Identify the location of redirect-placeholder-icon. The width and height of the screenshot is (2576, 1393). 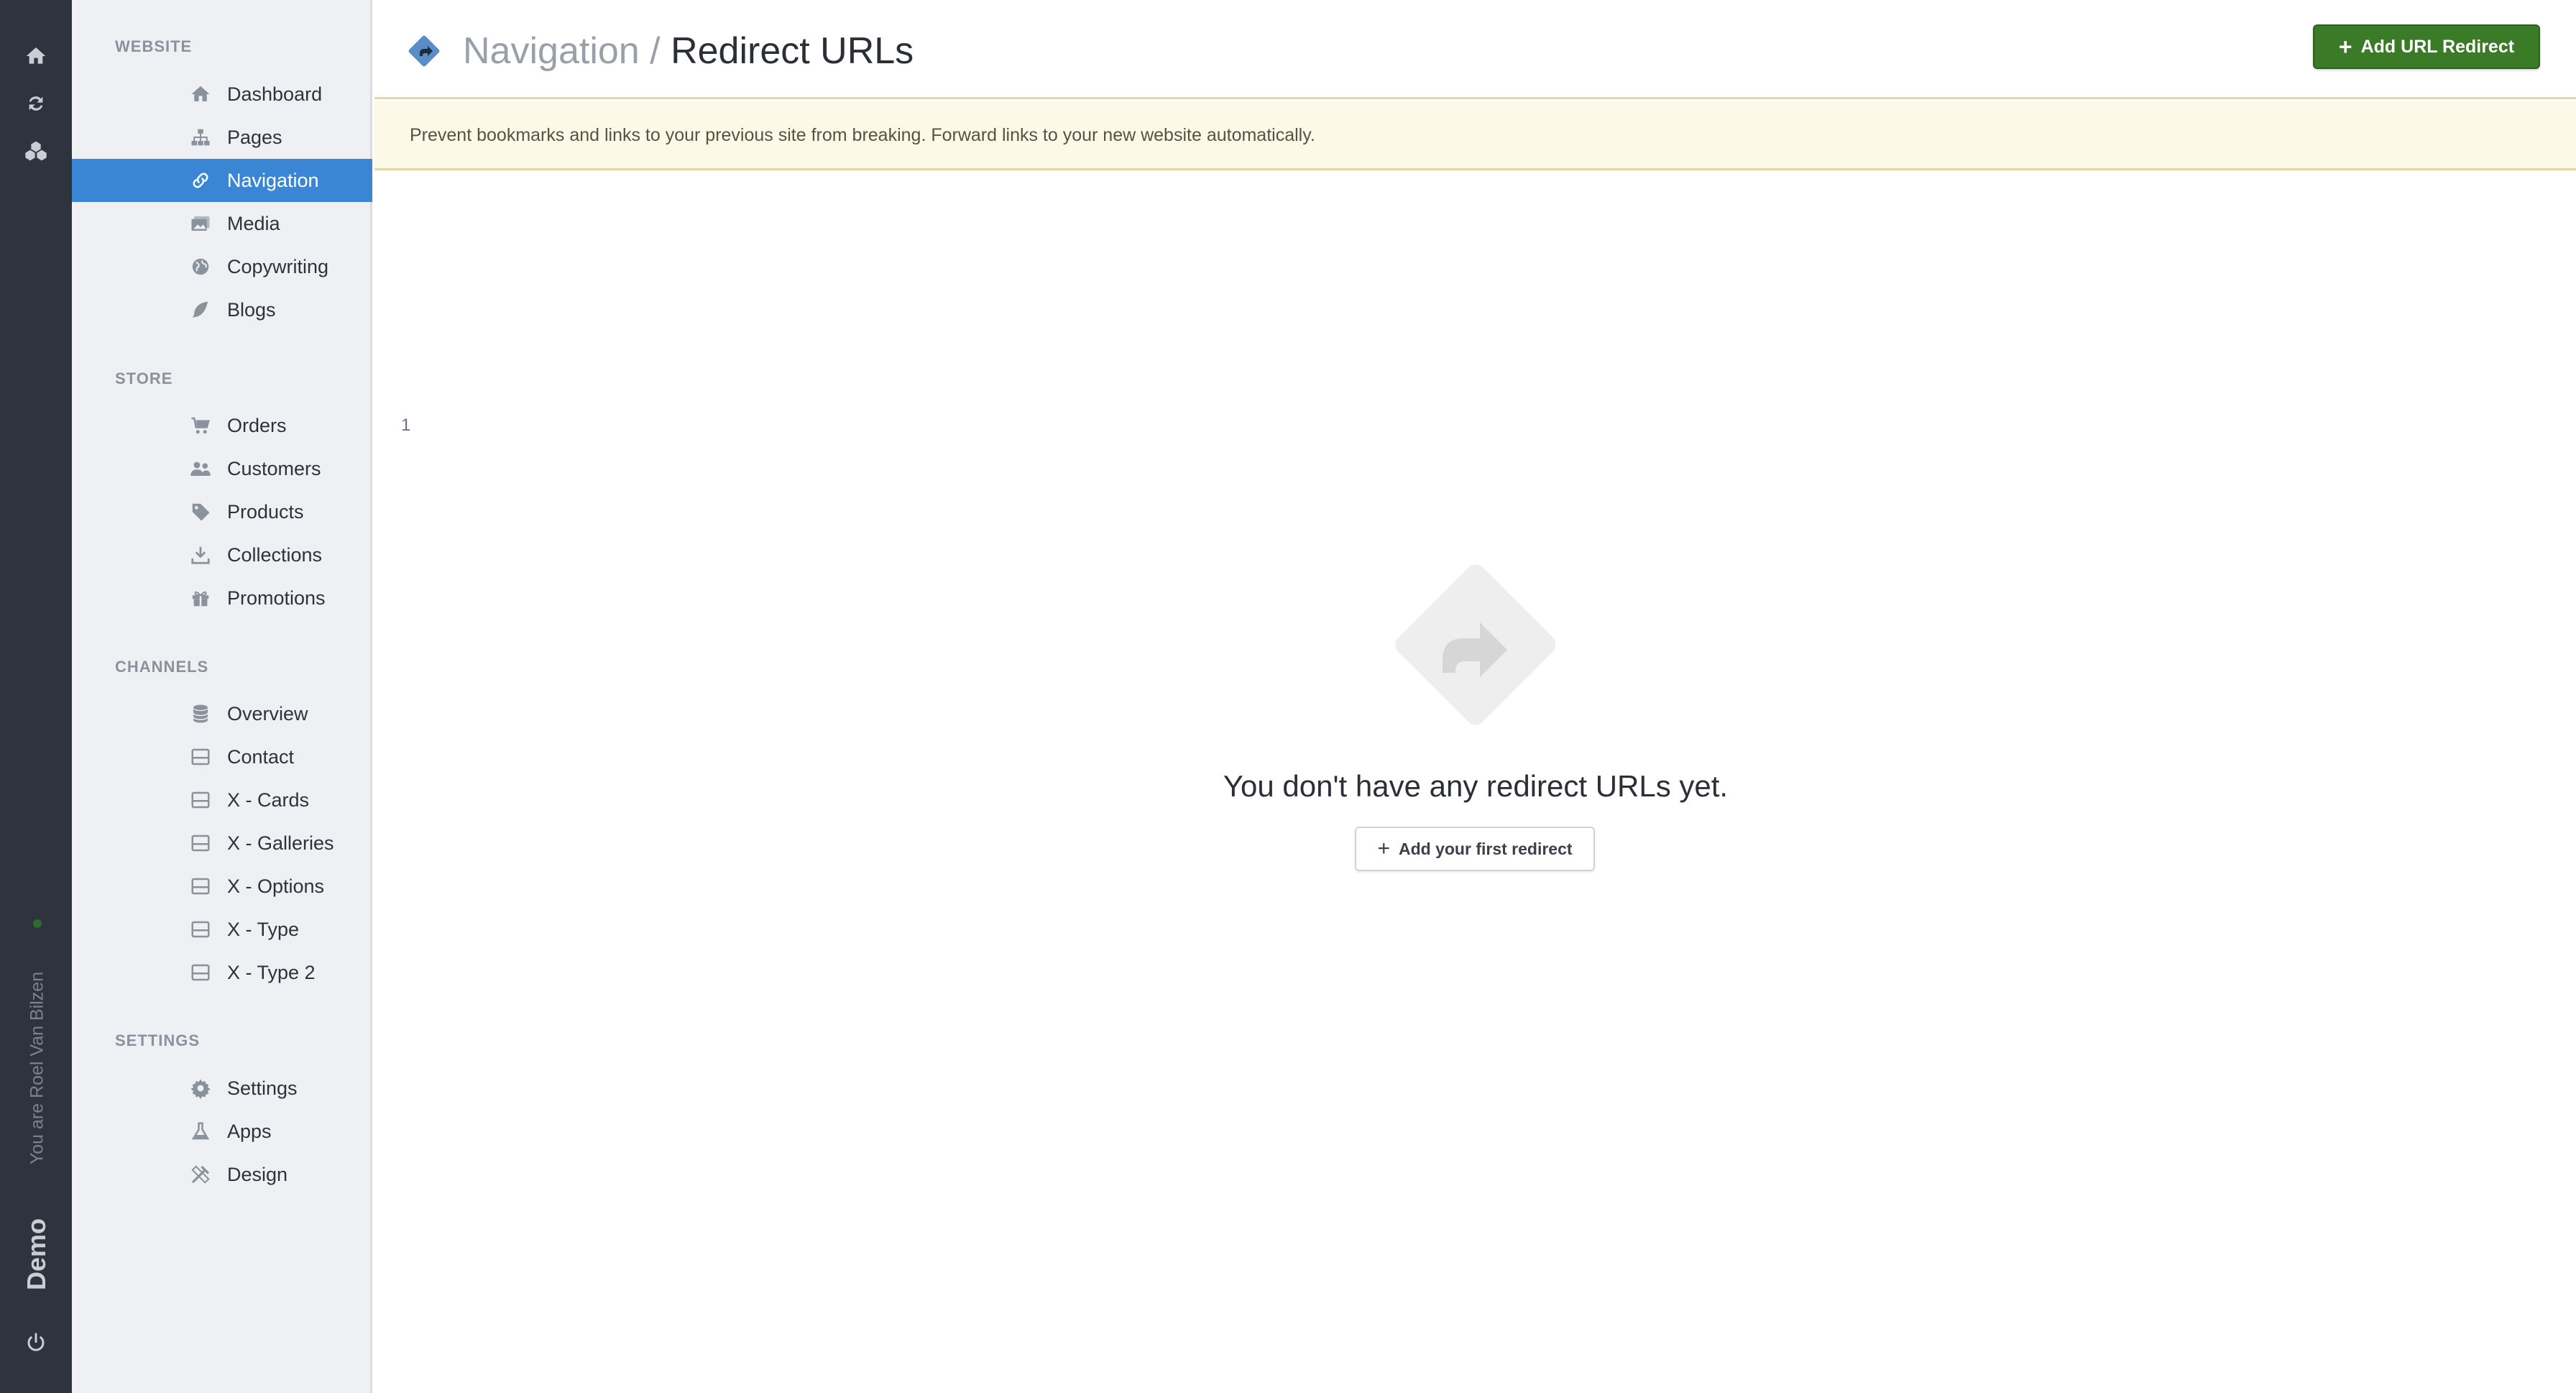
(1475, 645).